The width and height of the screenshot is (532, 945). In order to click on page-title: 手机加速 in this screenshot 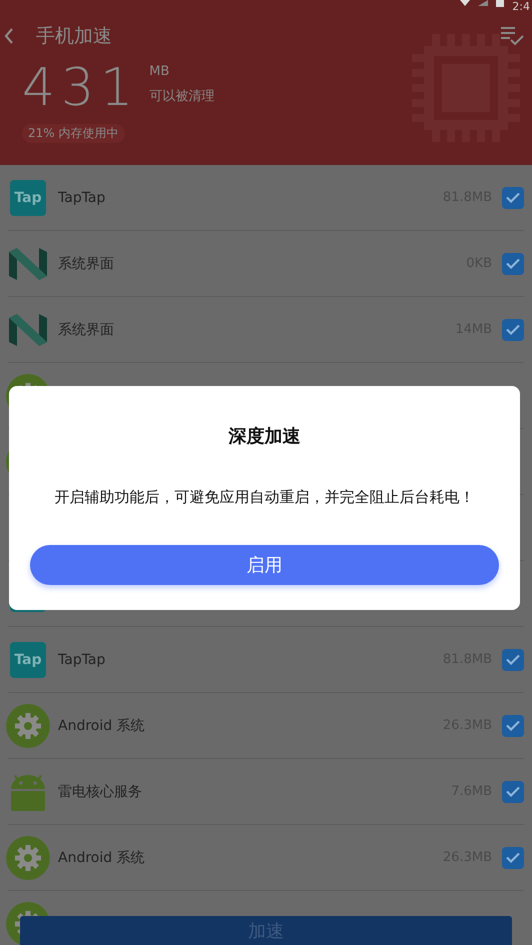, I will do `click(74, 36)`.